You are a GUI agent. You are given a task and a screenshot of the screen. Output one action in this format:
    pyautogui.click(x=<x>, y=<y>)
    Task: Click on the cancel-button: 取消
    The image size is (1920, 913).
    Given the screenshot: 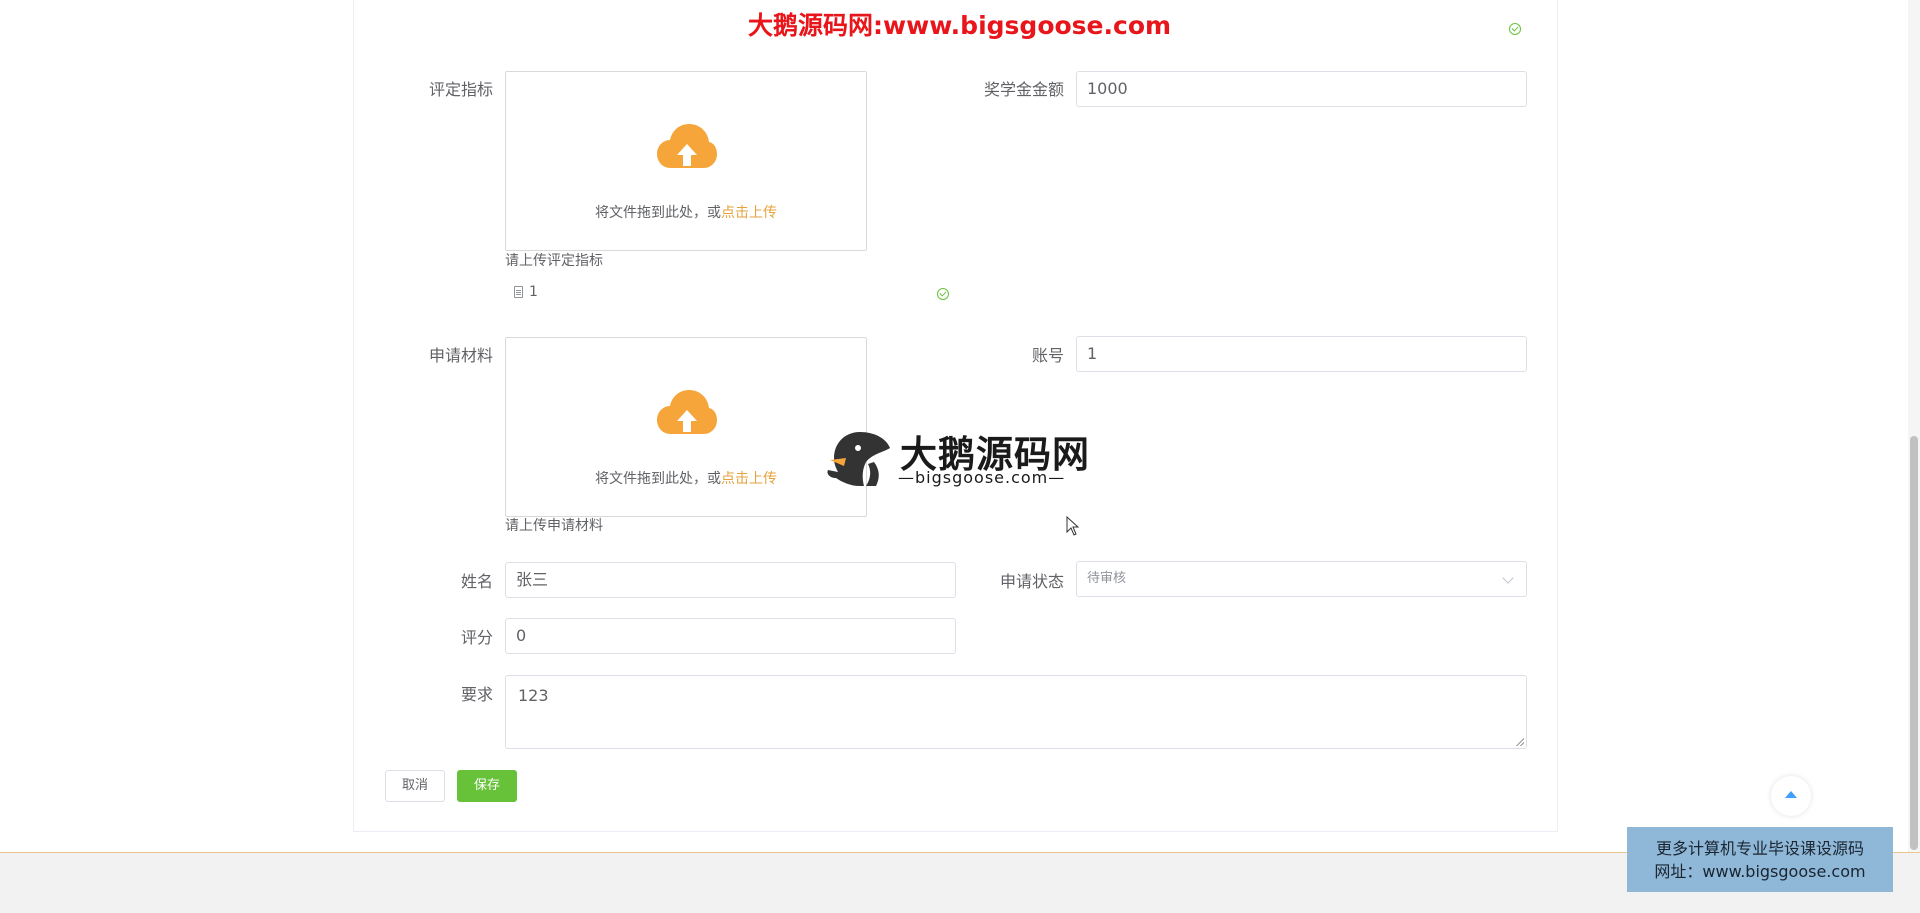 What is the action you would take?
    pyautogui.click(x=415, y=786)
    